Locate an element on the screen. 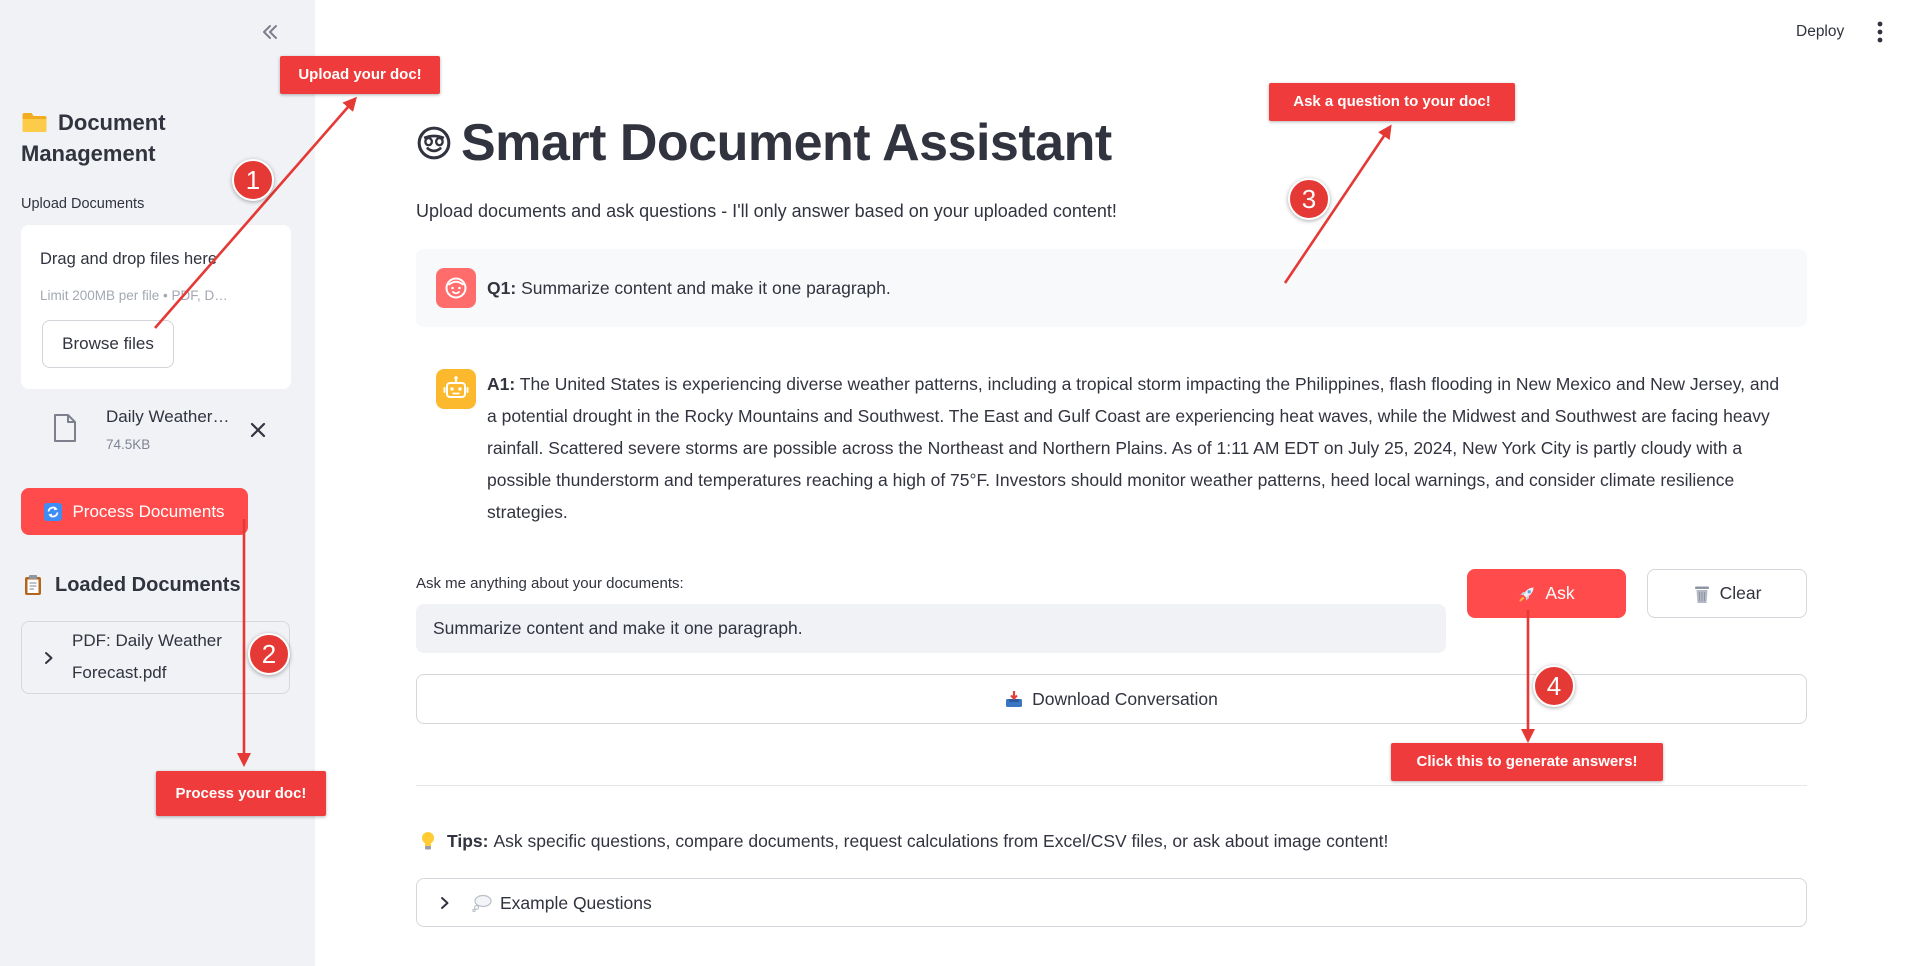  clear-button-label: Clear is located at coordinates (1740, 593).